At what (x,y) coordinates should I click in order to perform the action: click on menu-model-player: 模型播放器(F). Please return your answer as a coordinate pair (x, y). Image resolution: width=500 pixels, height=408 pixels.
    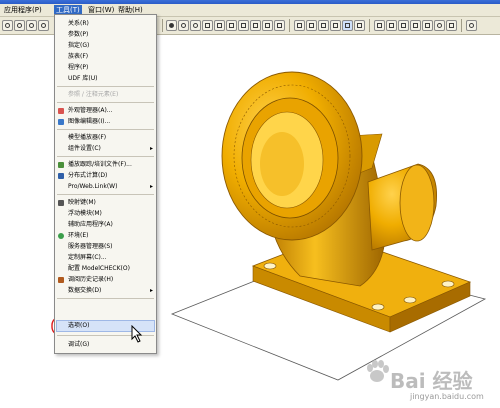
    Looking at the image, I should click on (105, 138).